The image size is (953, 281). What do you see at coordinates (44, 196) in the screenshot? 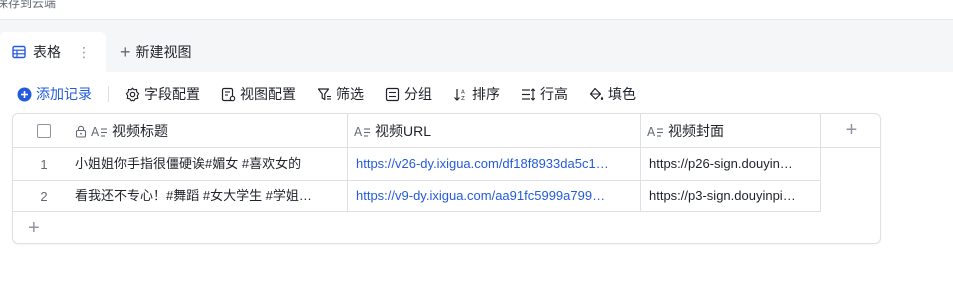
I see `row-number: 2` at bounding box center [44, 196].